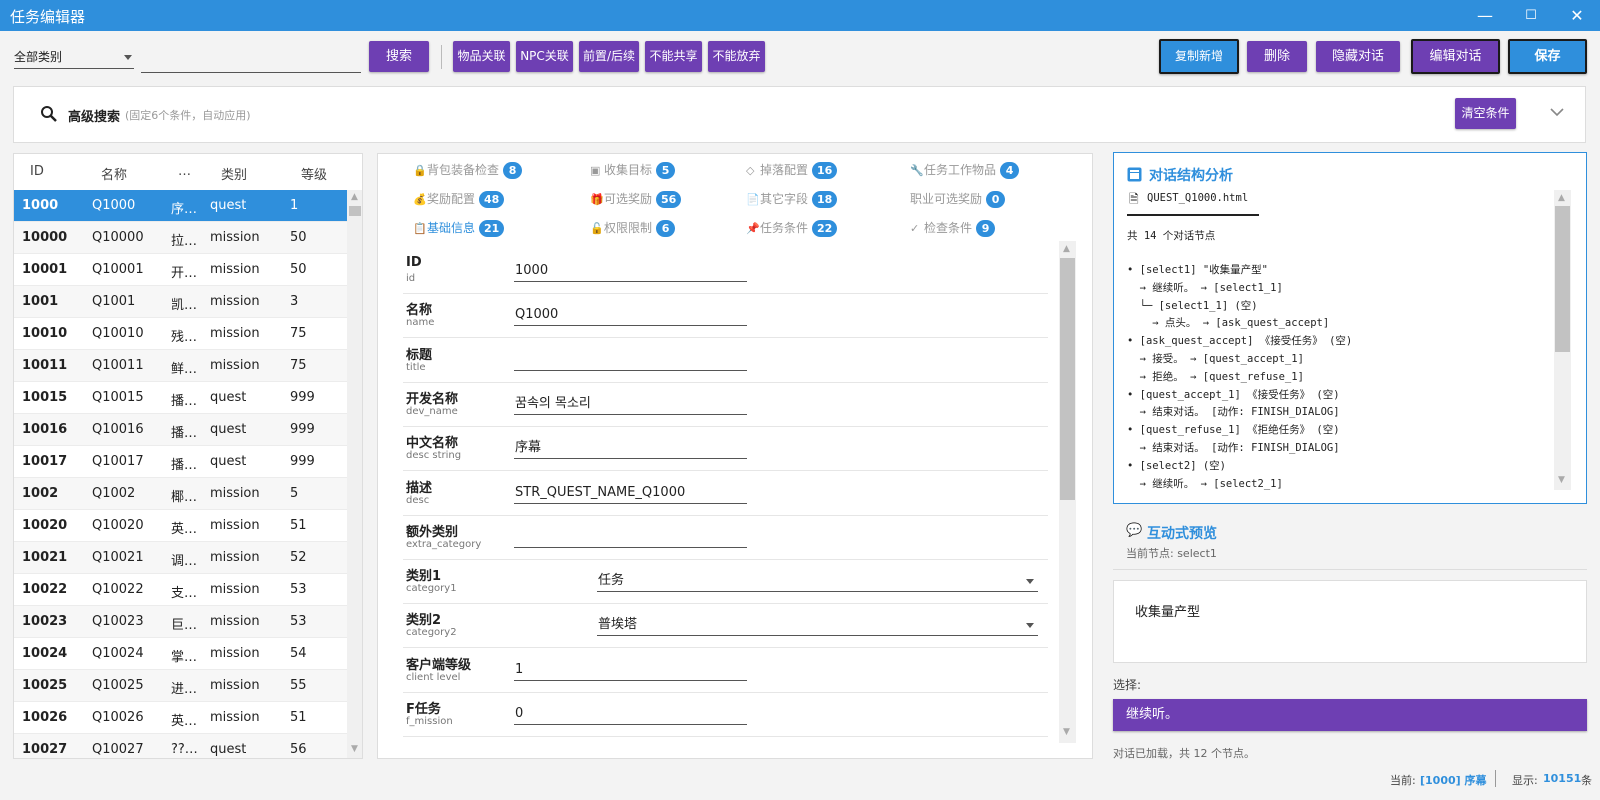 This screenshot has height=800, width=1600. What do you see at coordinates (180, 270) in the screenshot?
I see `table-row: 10001 Q10001 开… mission 50` at bounding box center [180, 270].